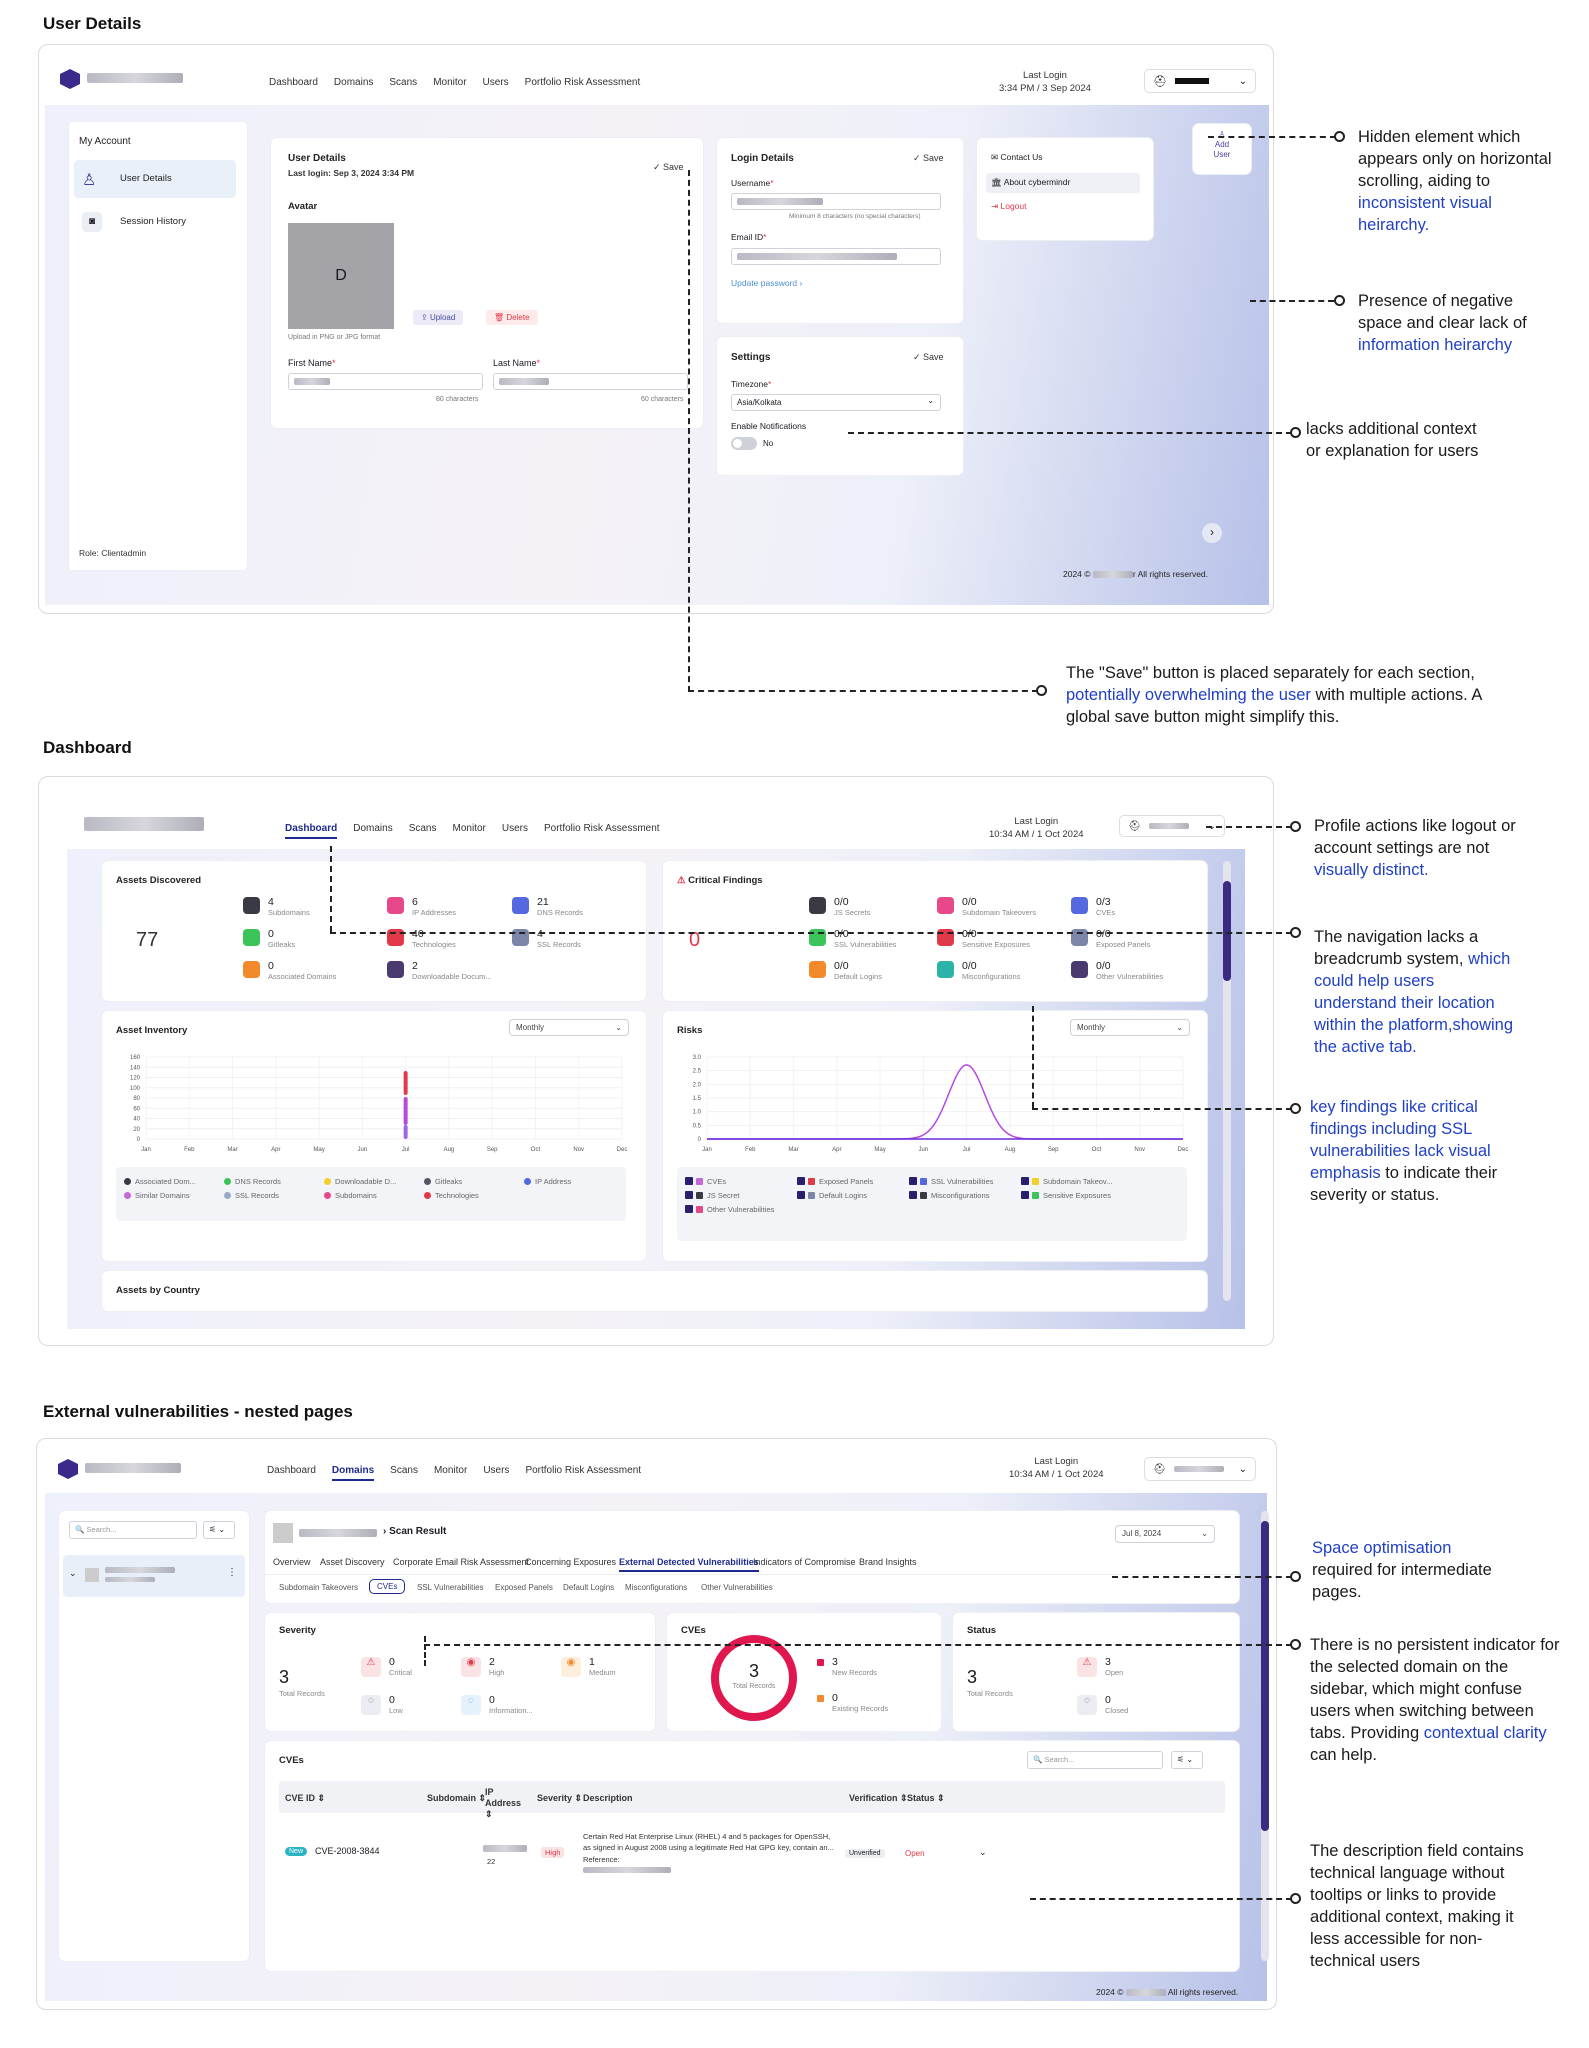 The image size is (1589, 2048). Describe the element at coordinates (951, 1181) in the screenshot. I see `legend-item: SSL Vulnerabilities` at that location.